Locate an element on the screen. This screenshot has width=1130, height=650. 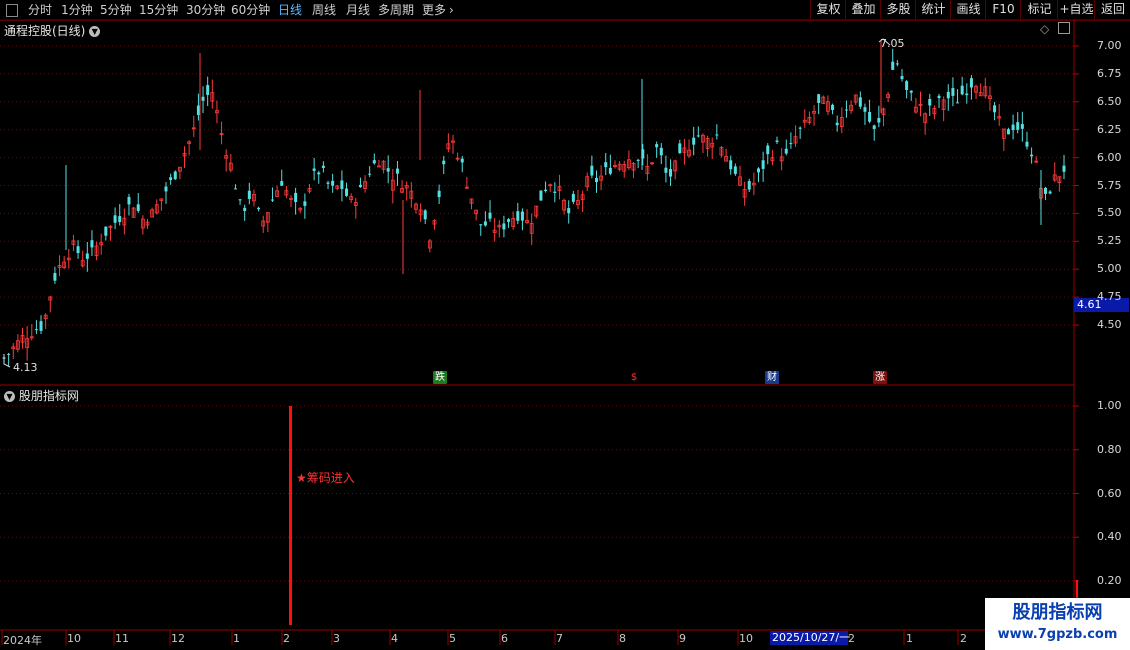
low-price-label: 4.13 is located at coordinates (25, 367).